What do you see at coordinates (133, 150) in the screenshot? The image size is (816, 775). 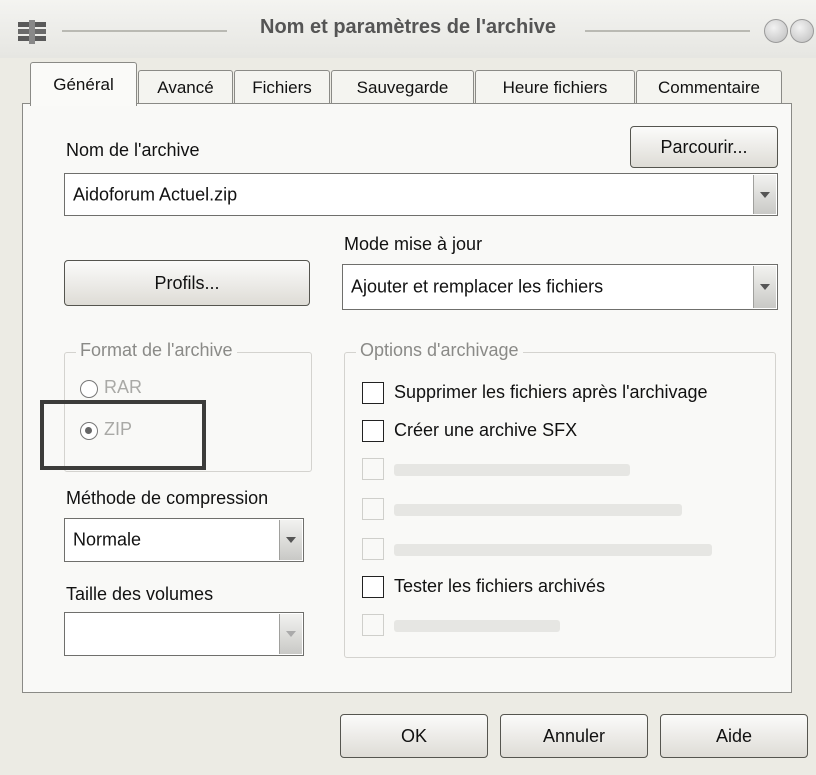 I see `archive-name-label: Nom de l'archive` at bounding box center [133, 150].